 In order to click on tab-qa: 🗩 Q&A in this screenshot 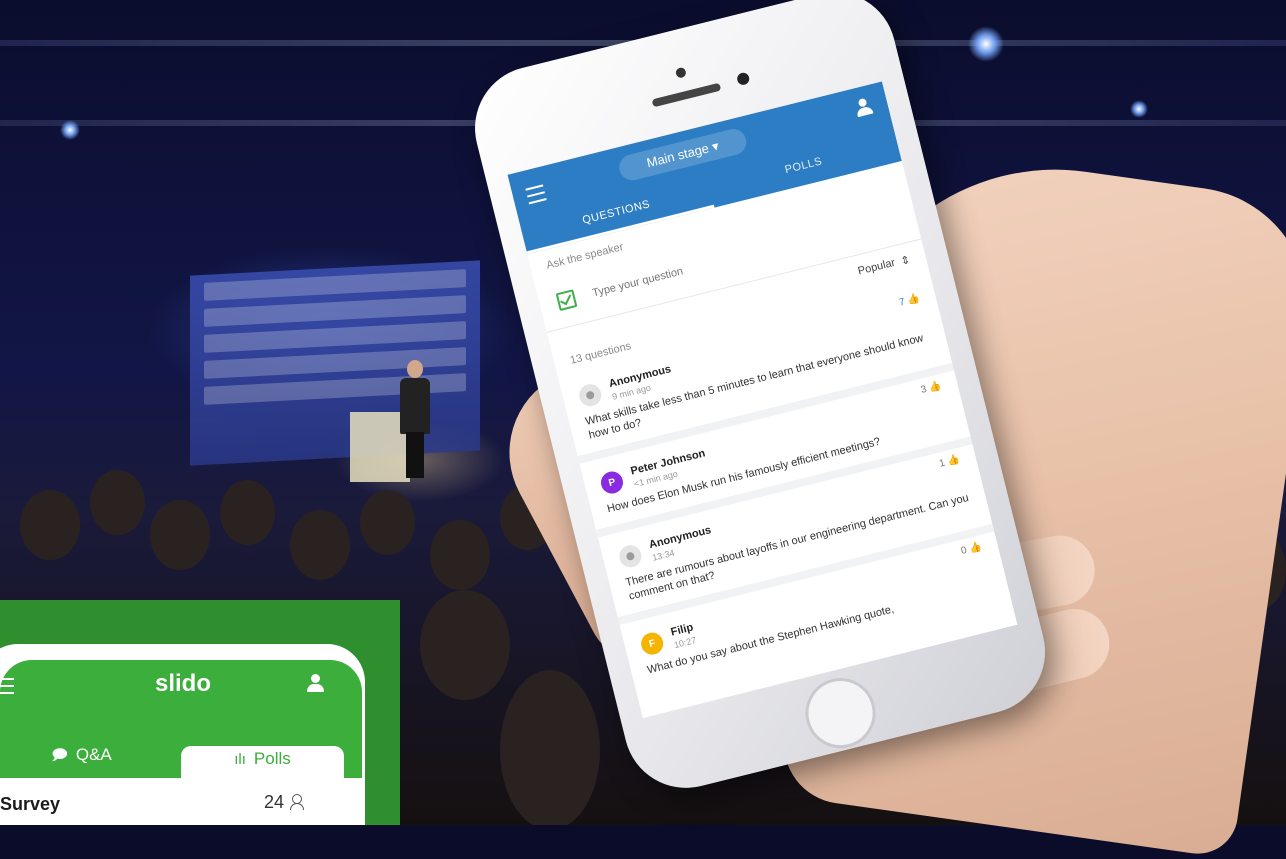, I will do `click(81, 758)`.